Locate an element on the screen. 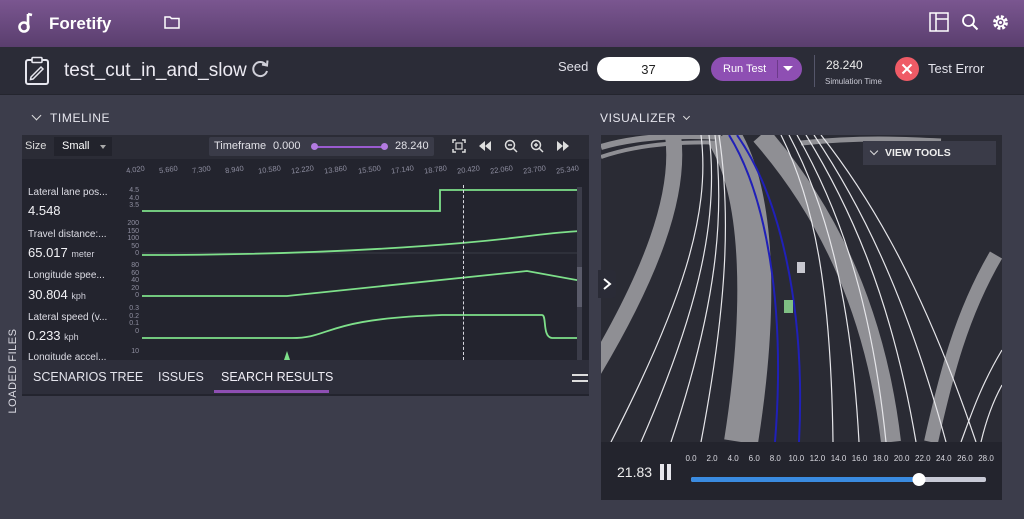  playback-tick-label: 8.0 is located at coordinates (775, 458).